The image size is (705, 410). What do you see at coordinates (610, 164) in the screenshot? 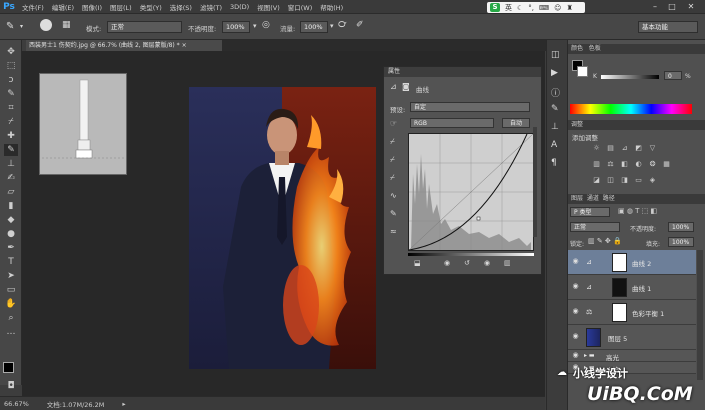
I see `color-balance-icon: ⚖` at bounding box center [610, 164].